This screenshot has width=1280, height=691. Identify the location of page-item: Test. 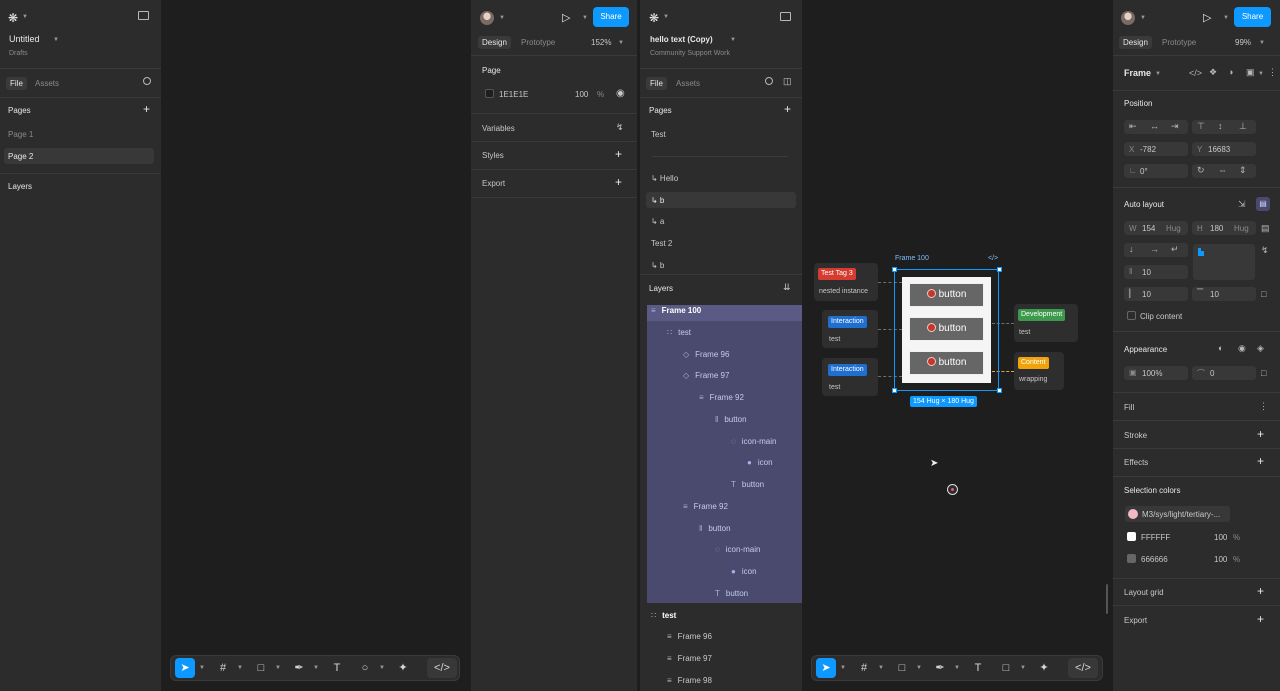
(658, 134).